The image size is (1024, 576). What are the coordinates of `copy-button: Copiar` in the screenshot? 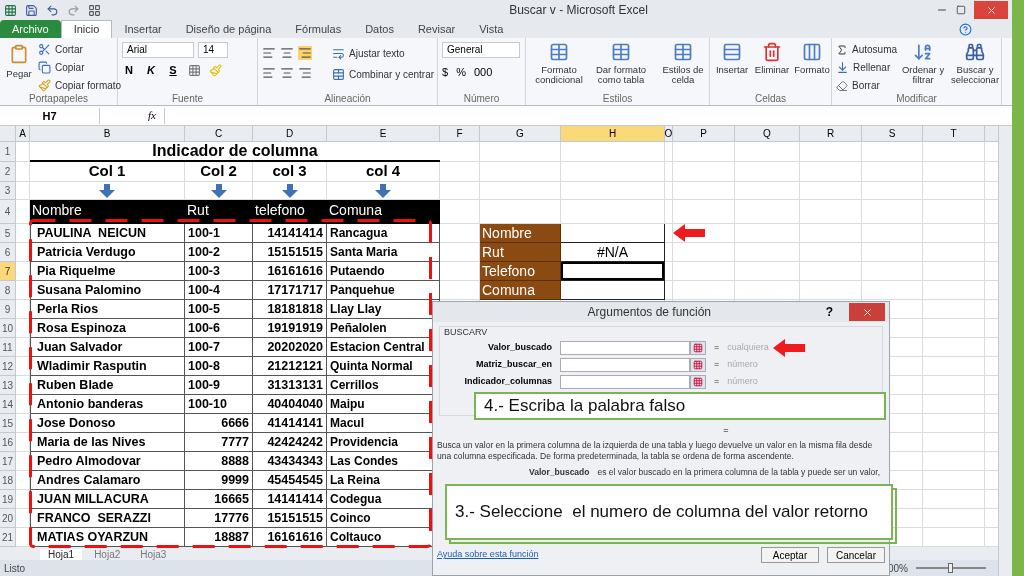 It's located at (80, 67).